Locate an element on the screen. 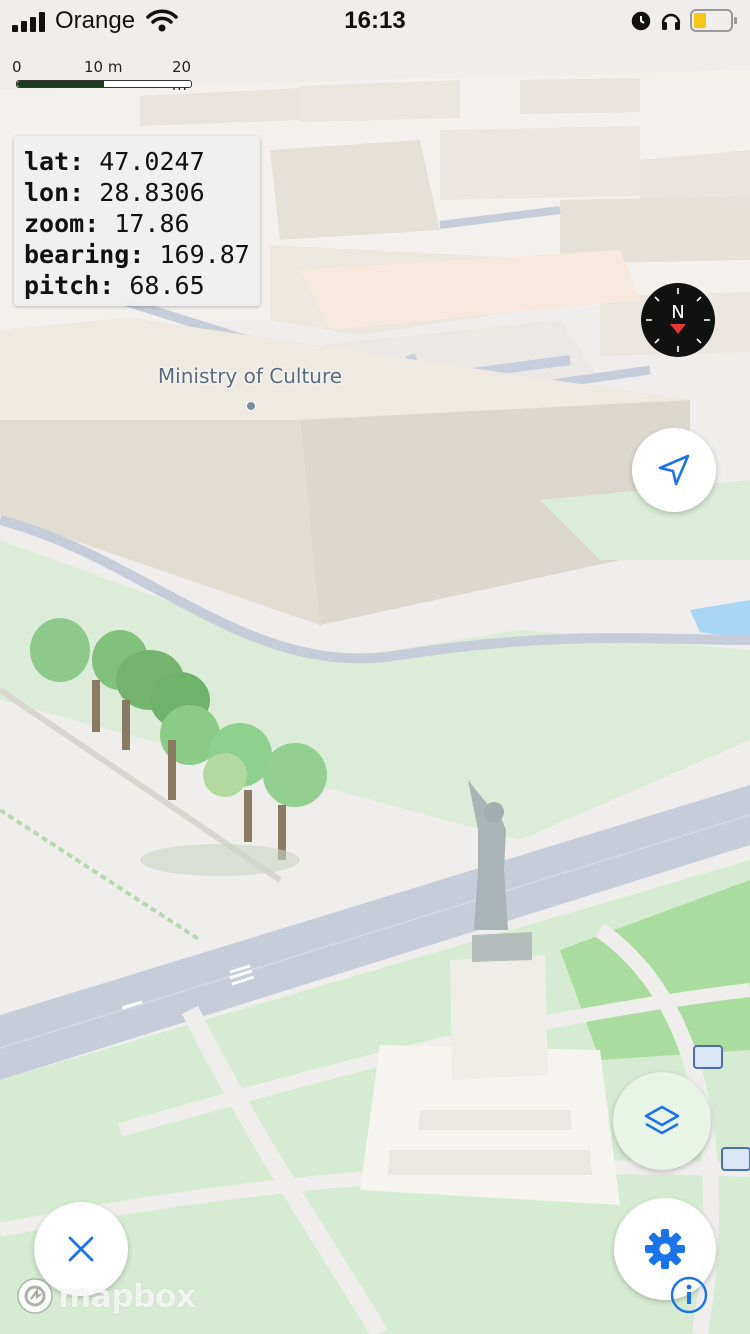  zoom-row: zoom: 17.86 is located at coordinates (142, 223).